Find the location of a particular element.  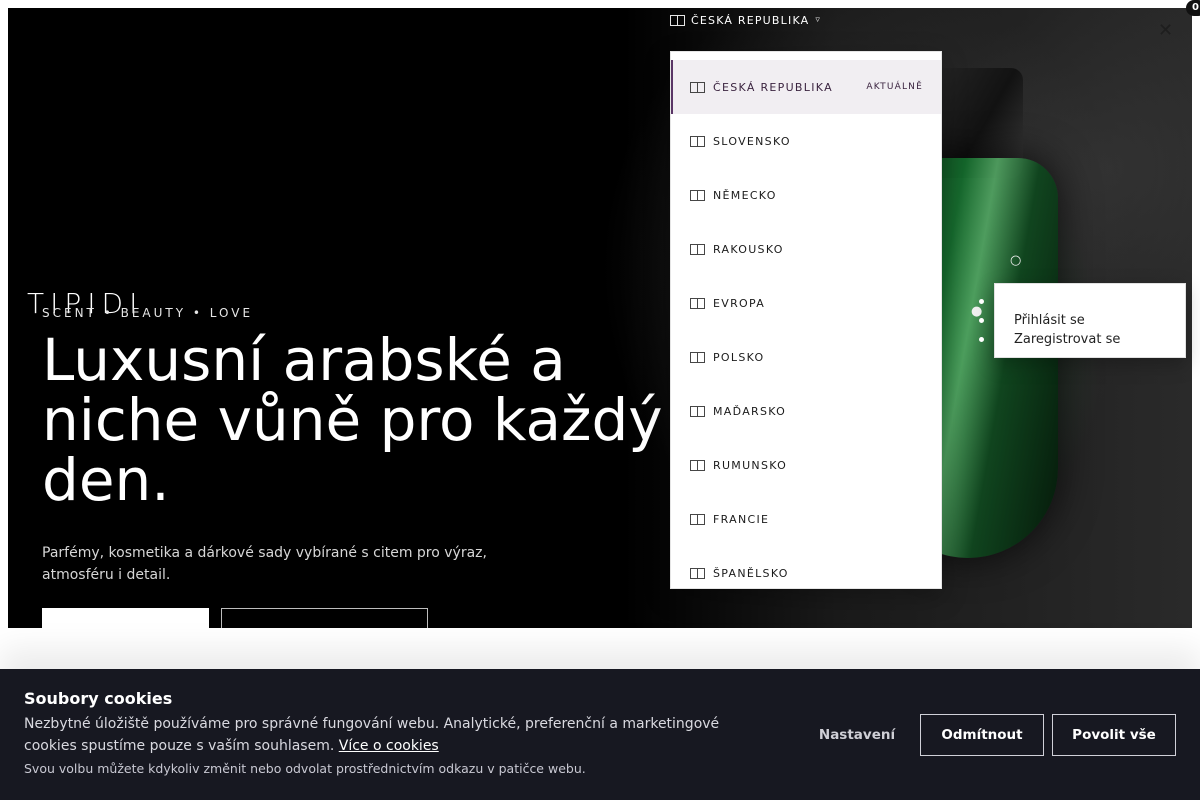

cart-count-badge: 0 is located at coordinates (1193, 8).